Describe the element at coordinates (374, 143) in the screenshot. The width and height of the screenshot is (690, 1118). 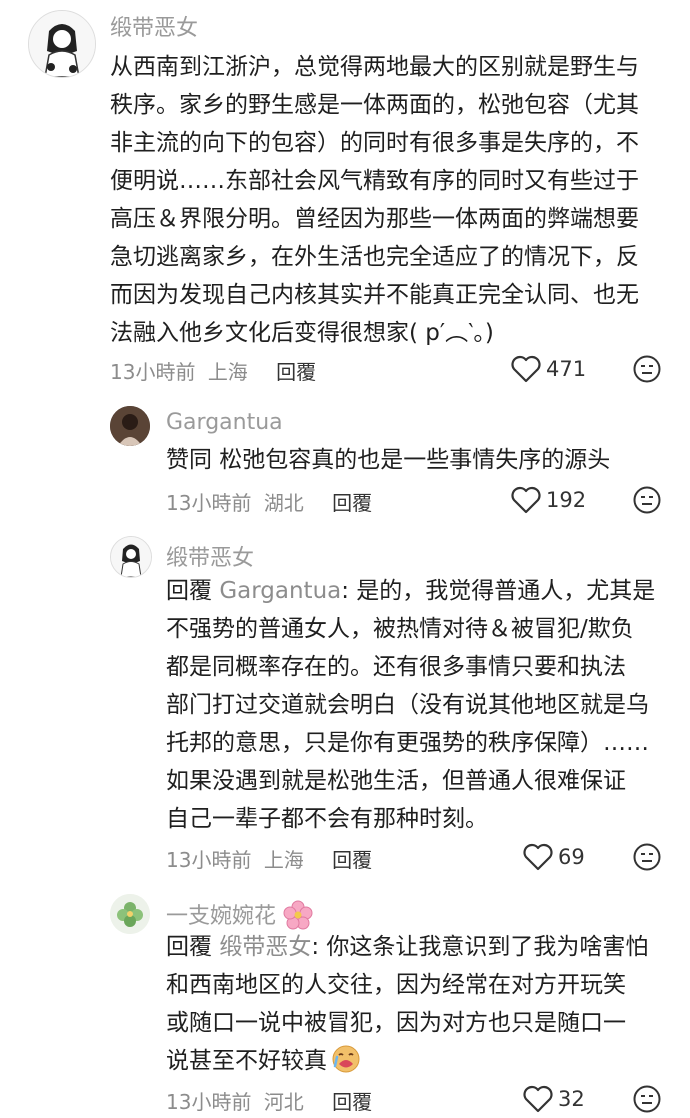
I see `comment-line: 非主流的向下的包容）的同时有很多事是失序的，不` at that location.